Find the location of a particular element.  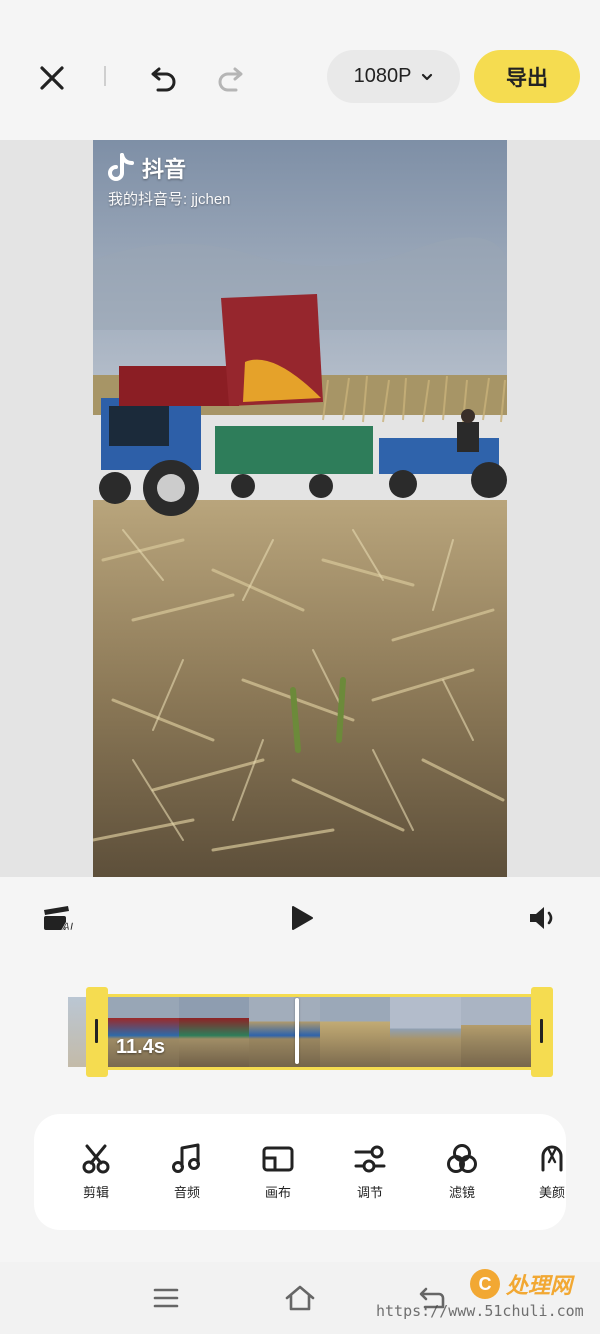

redo-icon is located at coordinates (230, 79).